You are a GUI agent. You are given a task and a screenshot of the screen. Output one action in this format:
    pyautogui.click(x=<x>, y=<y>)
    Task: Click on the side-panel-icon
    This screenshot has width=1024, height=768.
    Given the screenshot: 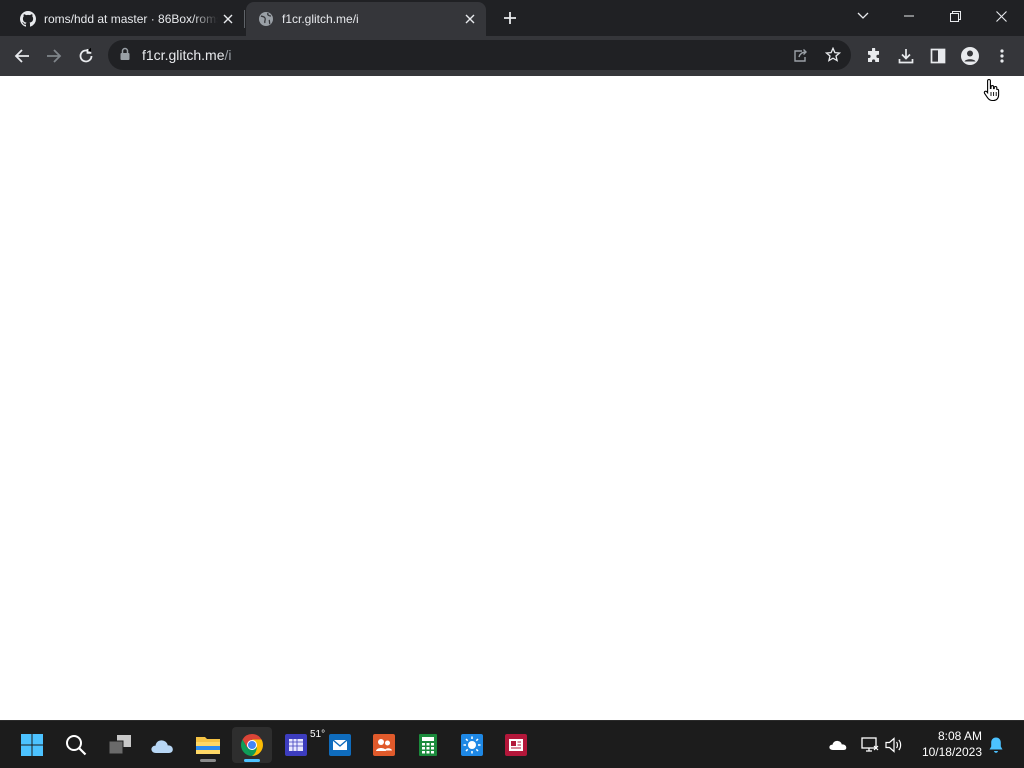 What is the action you would take?
    pyautogui.click(x=938, y=56)
    